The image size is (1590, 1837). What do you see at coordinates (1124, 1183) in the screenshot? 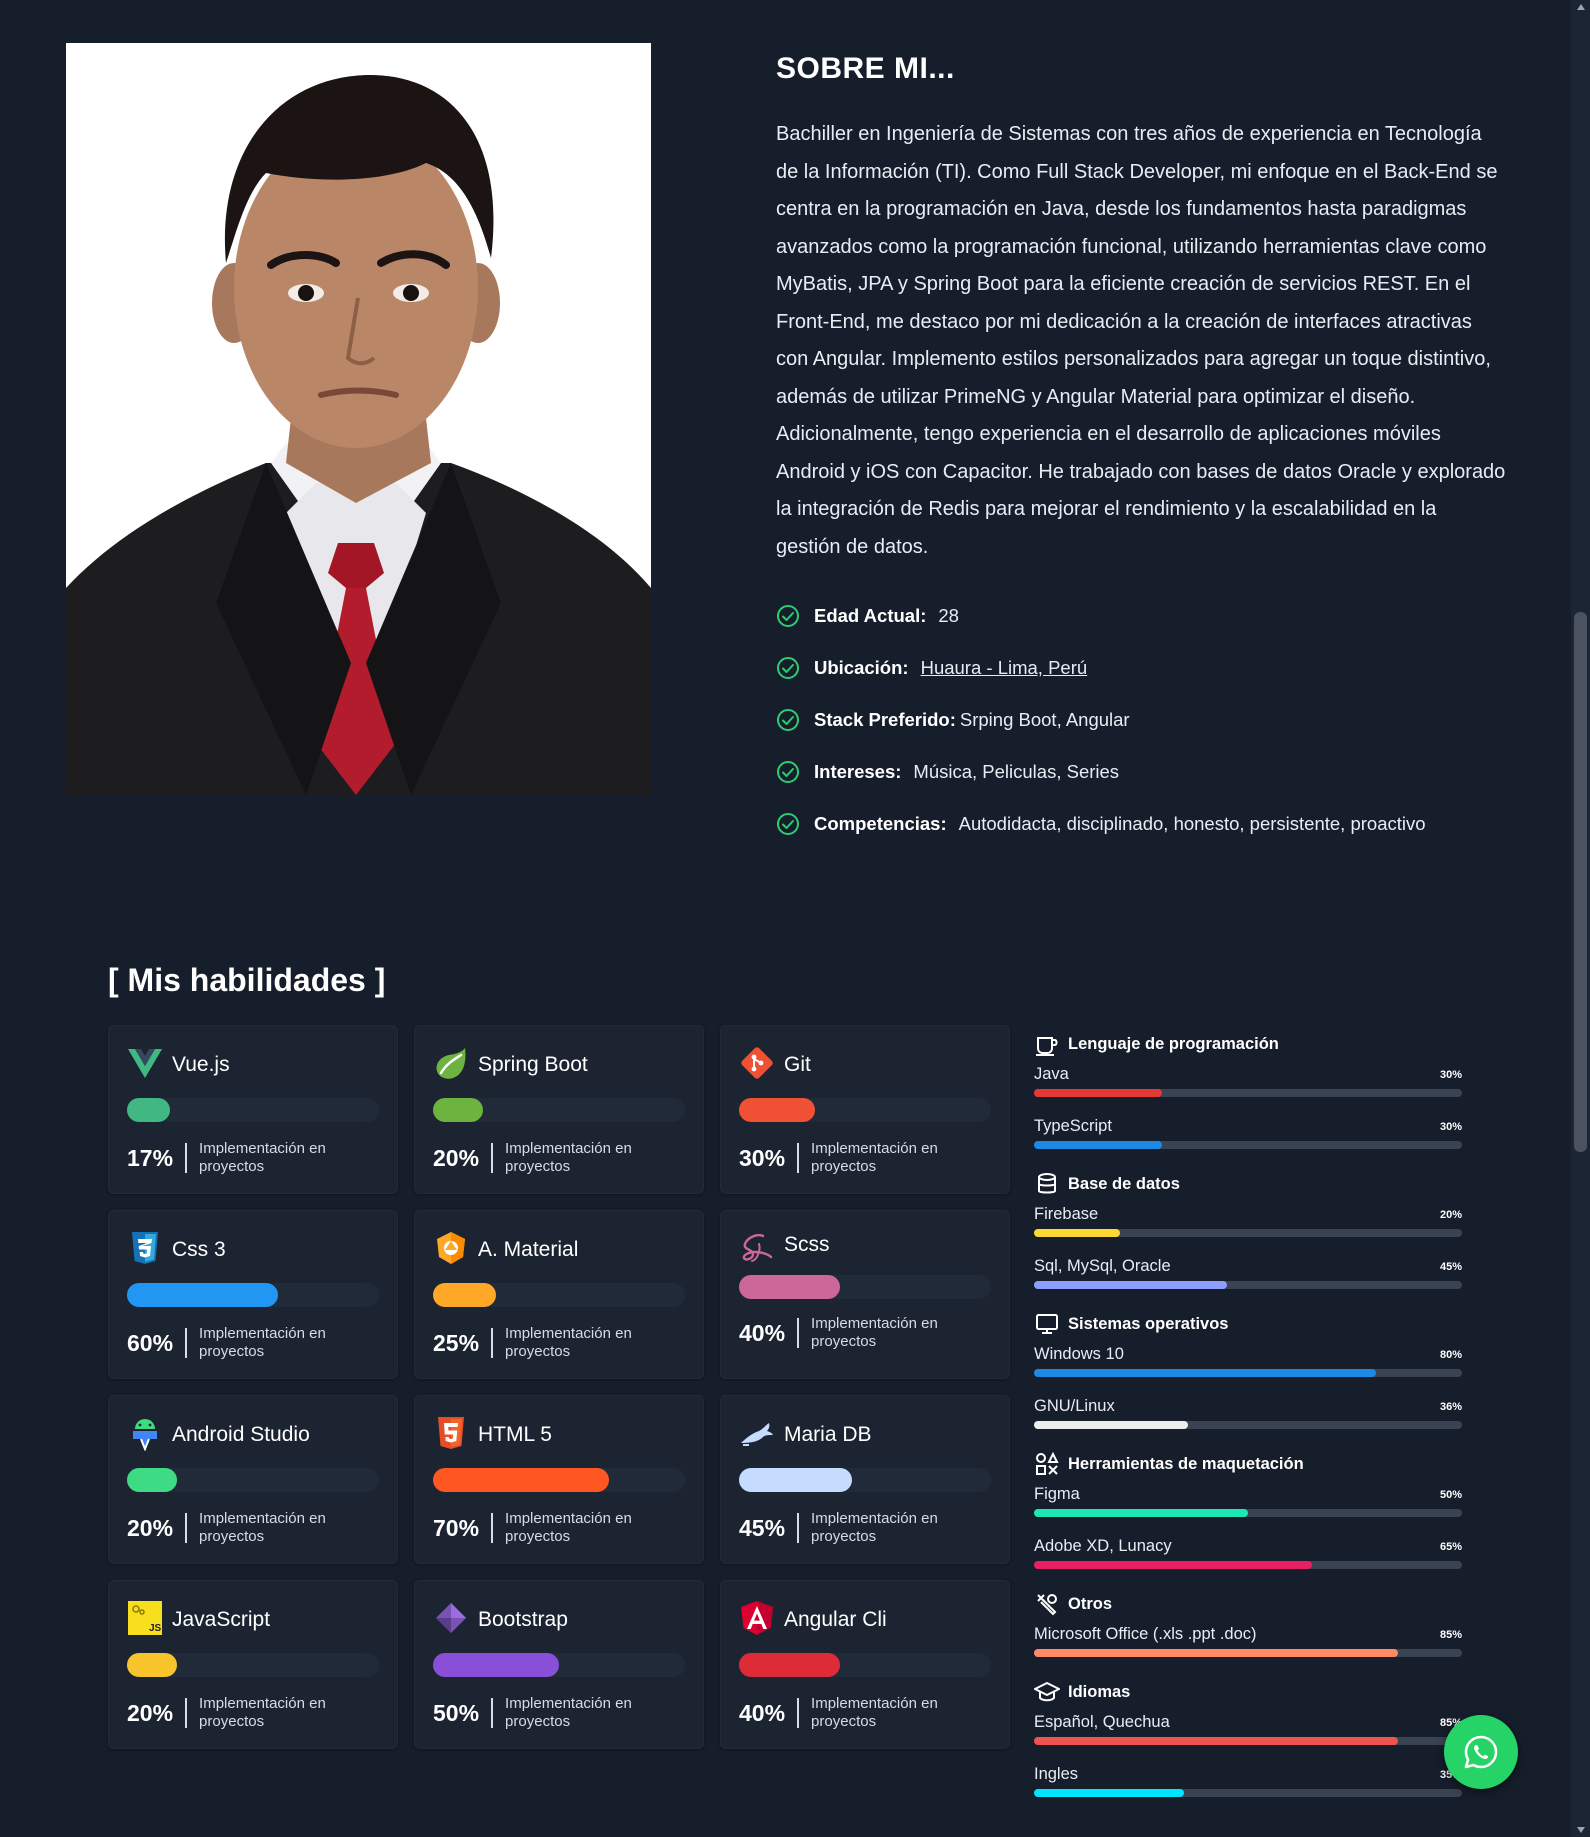
I see `category-name: Base de datos` at bounding box center [1124, 1183].